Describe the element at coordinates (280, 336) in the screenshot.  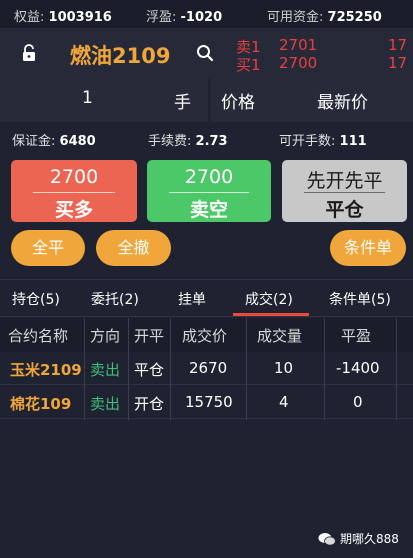
I see `col-volume: 成交量` at that location.